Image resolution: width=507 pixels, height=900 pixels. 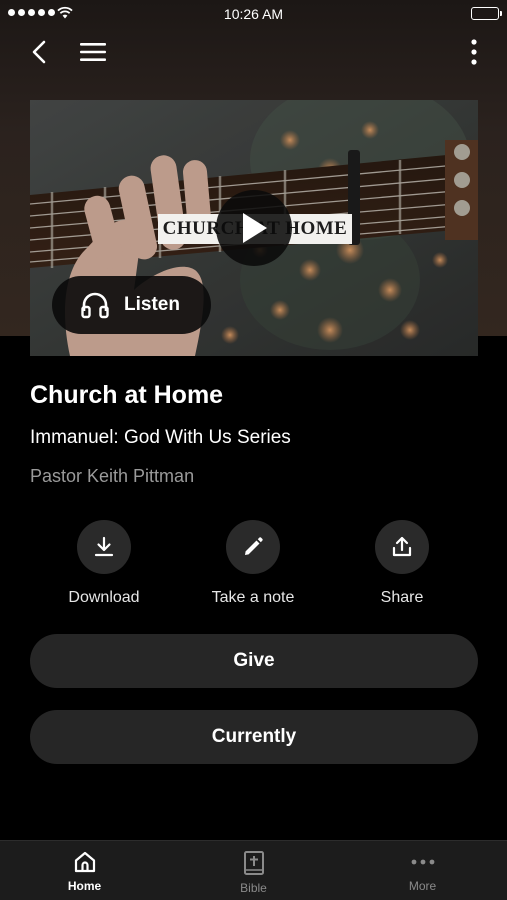 I want to click on share-action: Share, so click(x=402, y=563).